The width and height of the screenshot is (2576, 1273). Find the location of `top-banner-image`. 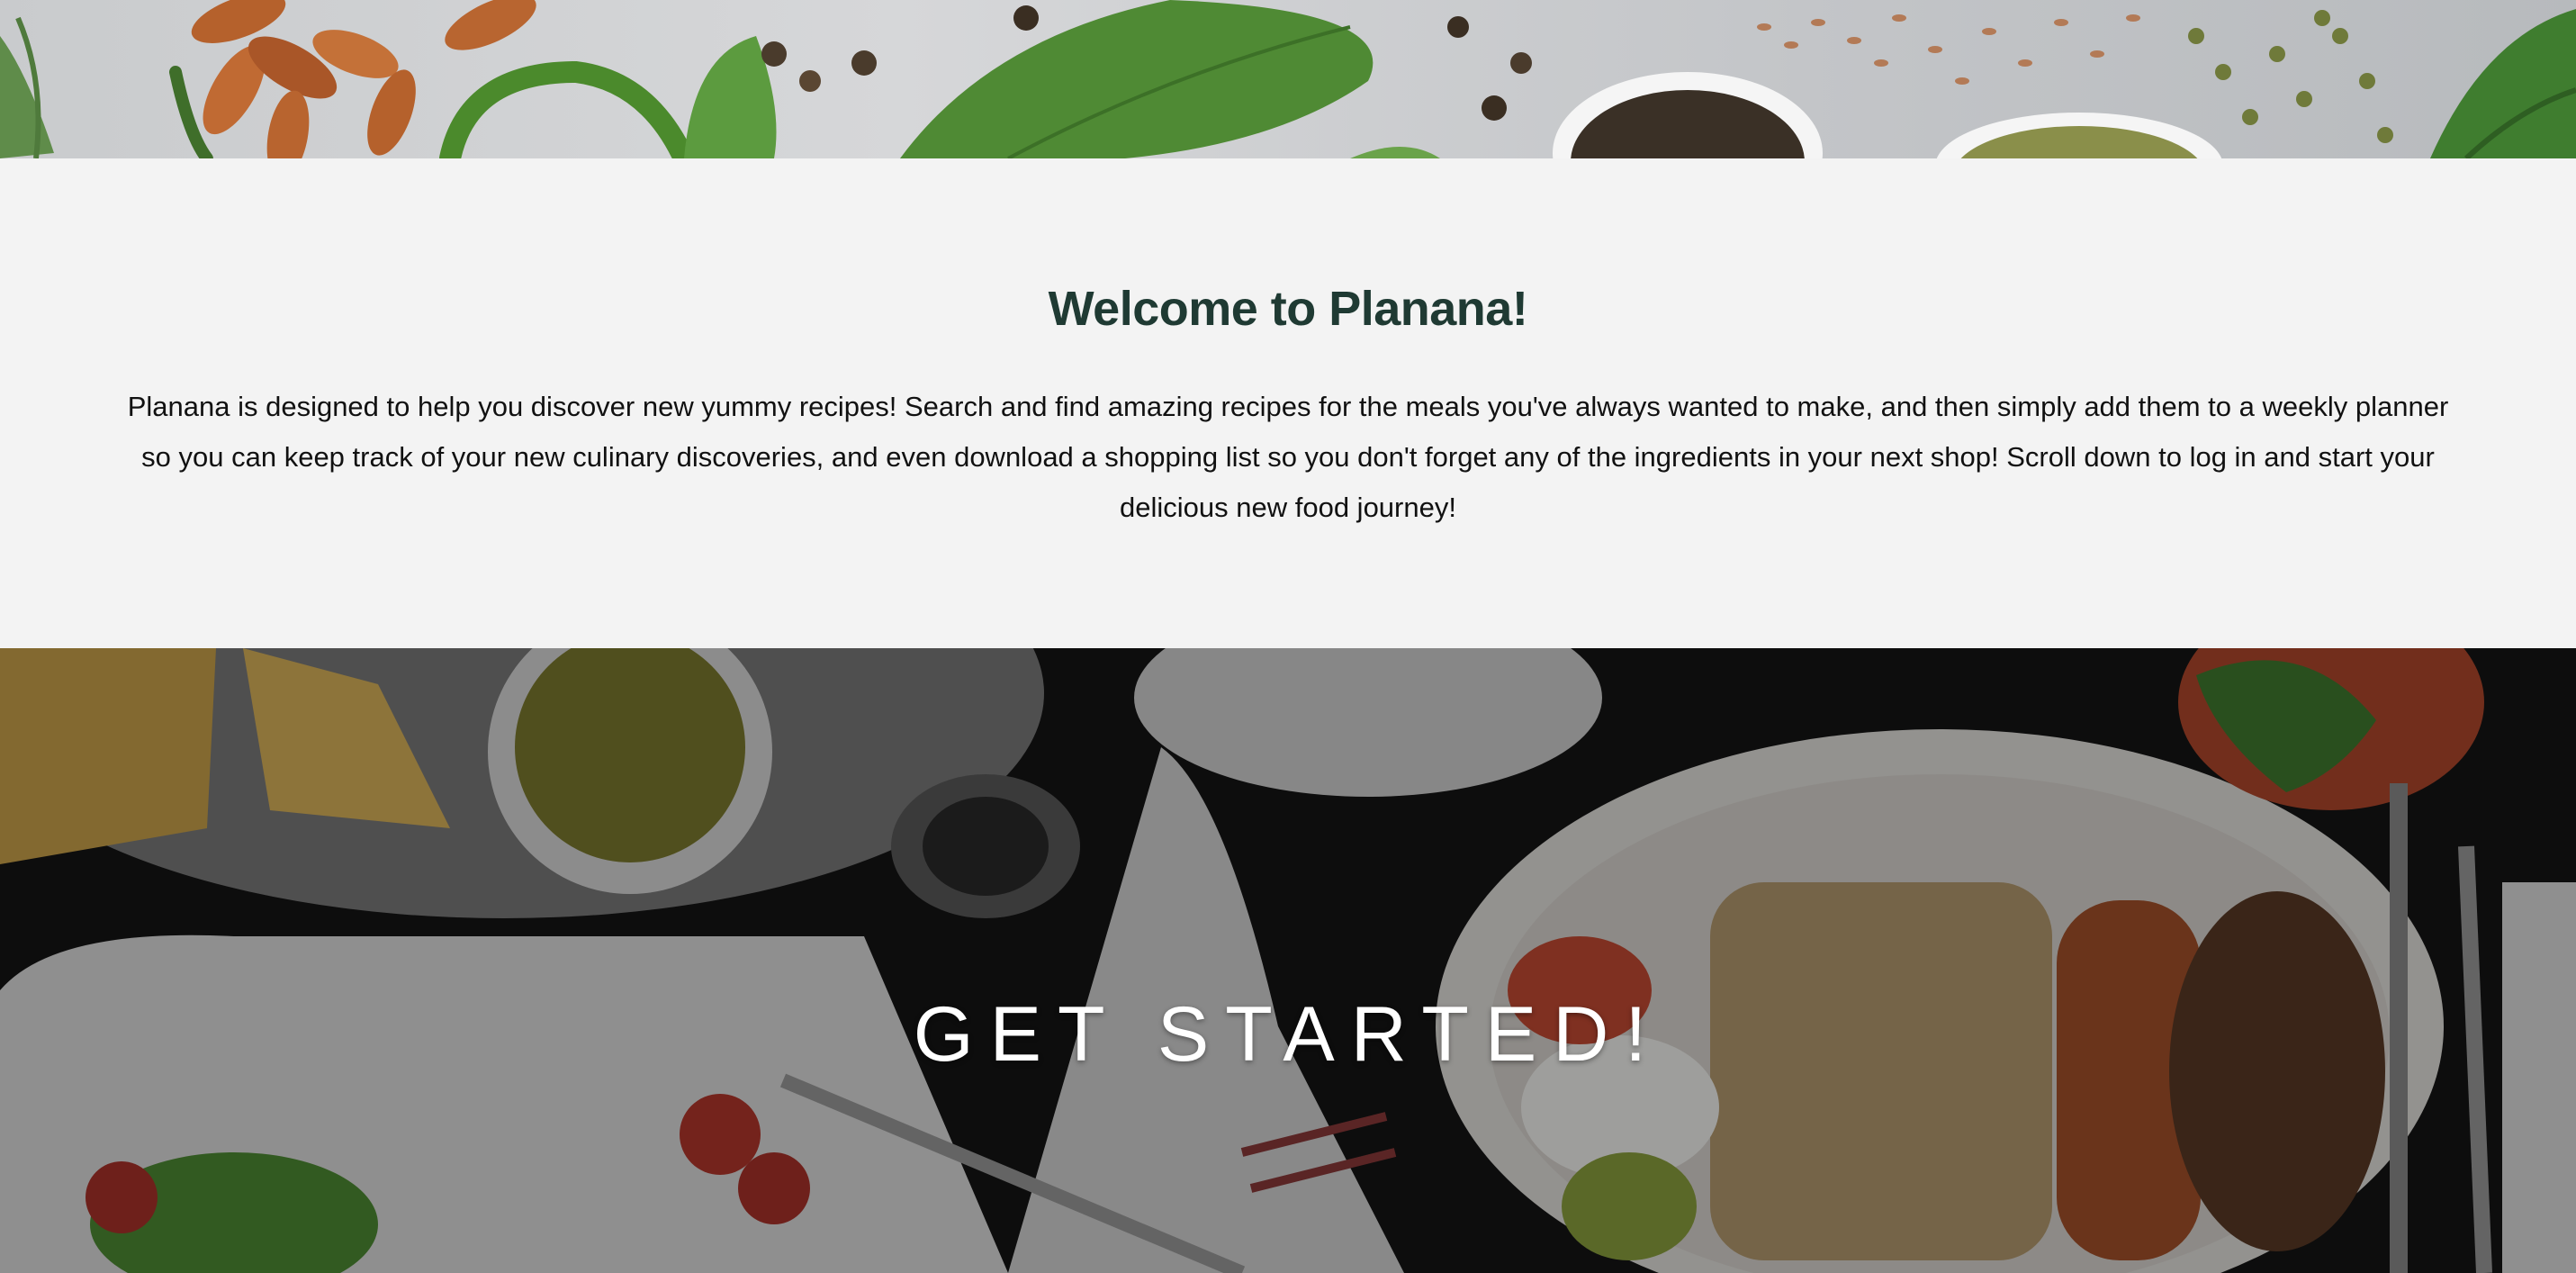

top-banner-image is located at coordinates (1288, 79).